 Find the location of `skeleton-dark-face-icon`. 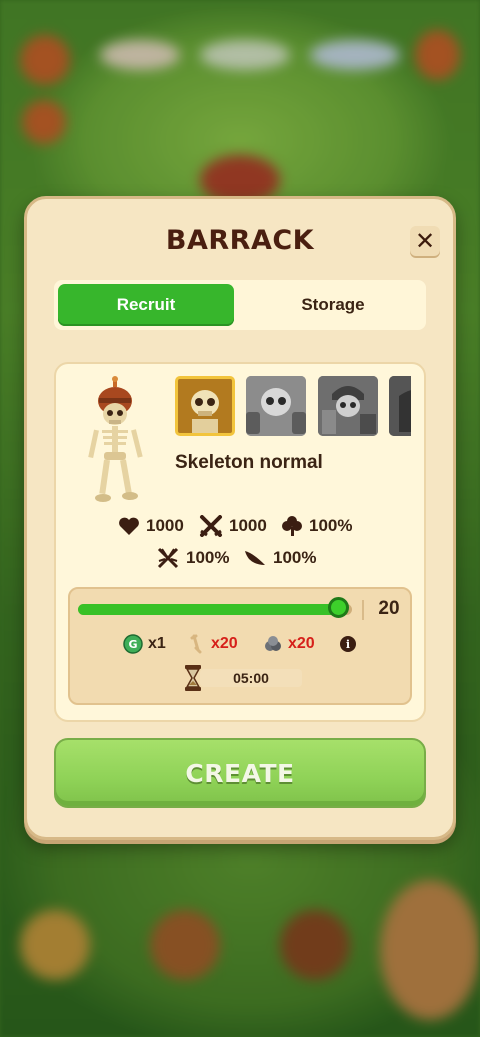

skeleton-dark-face-icon is located at coordinates (400, 406).